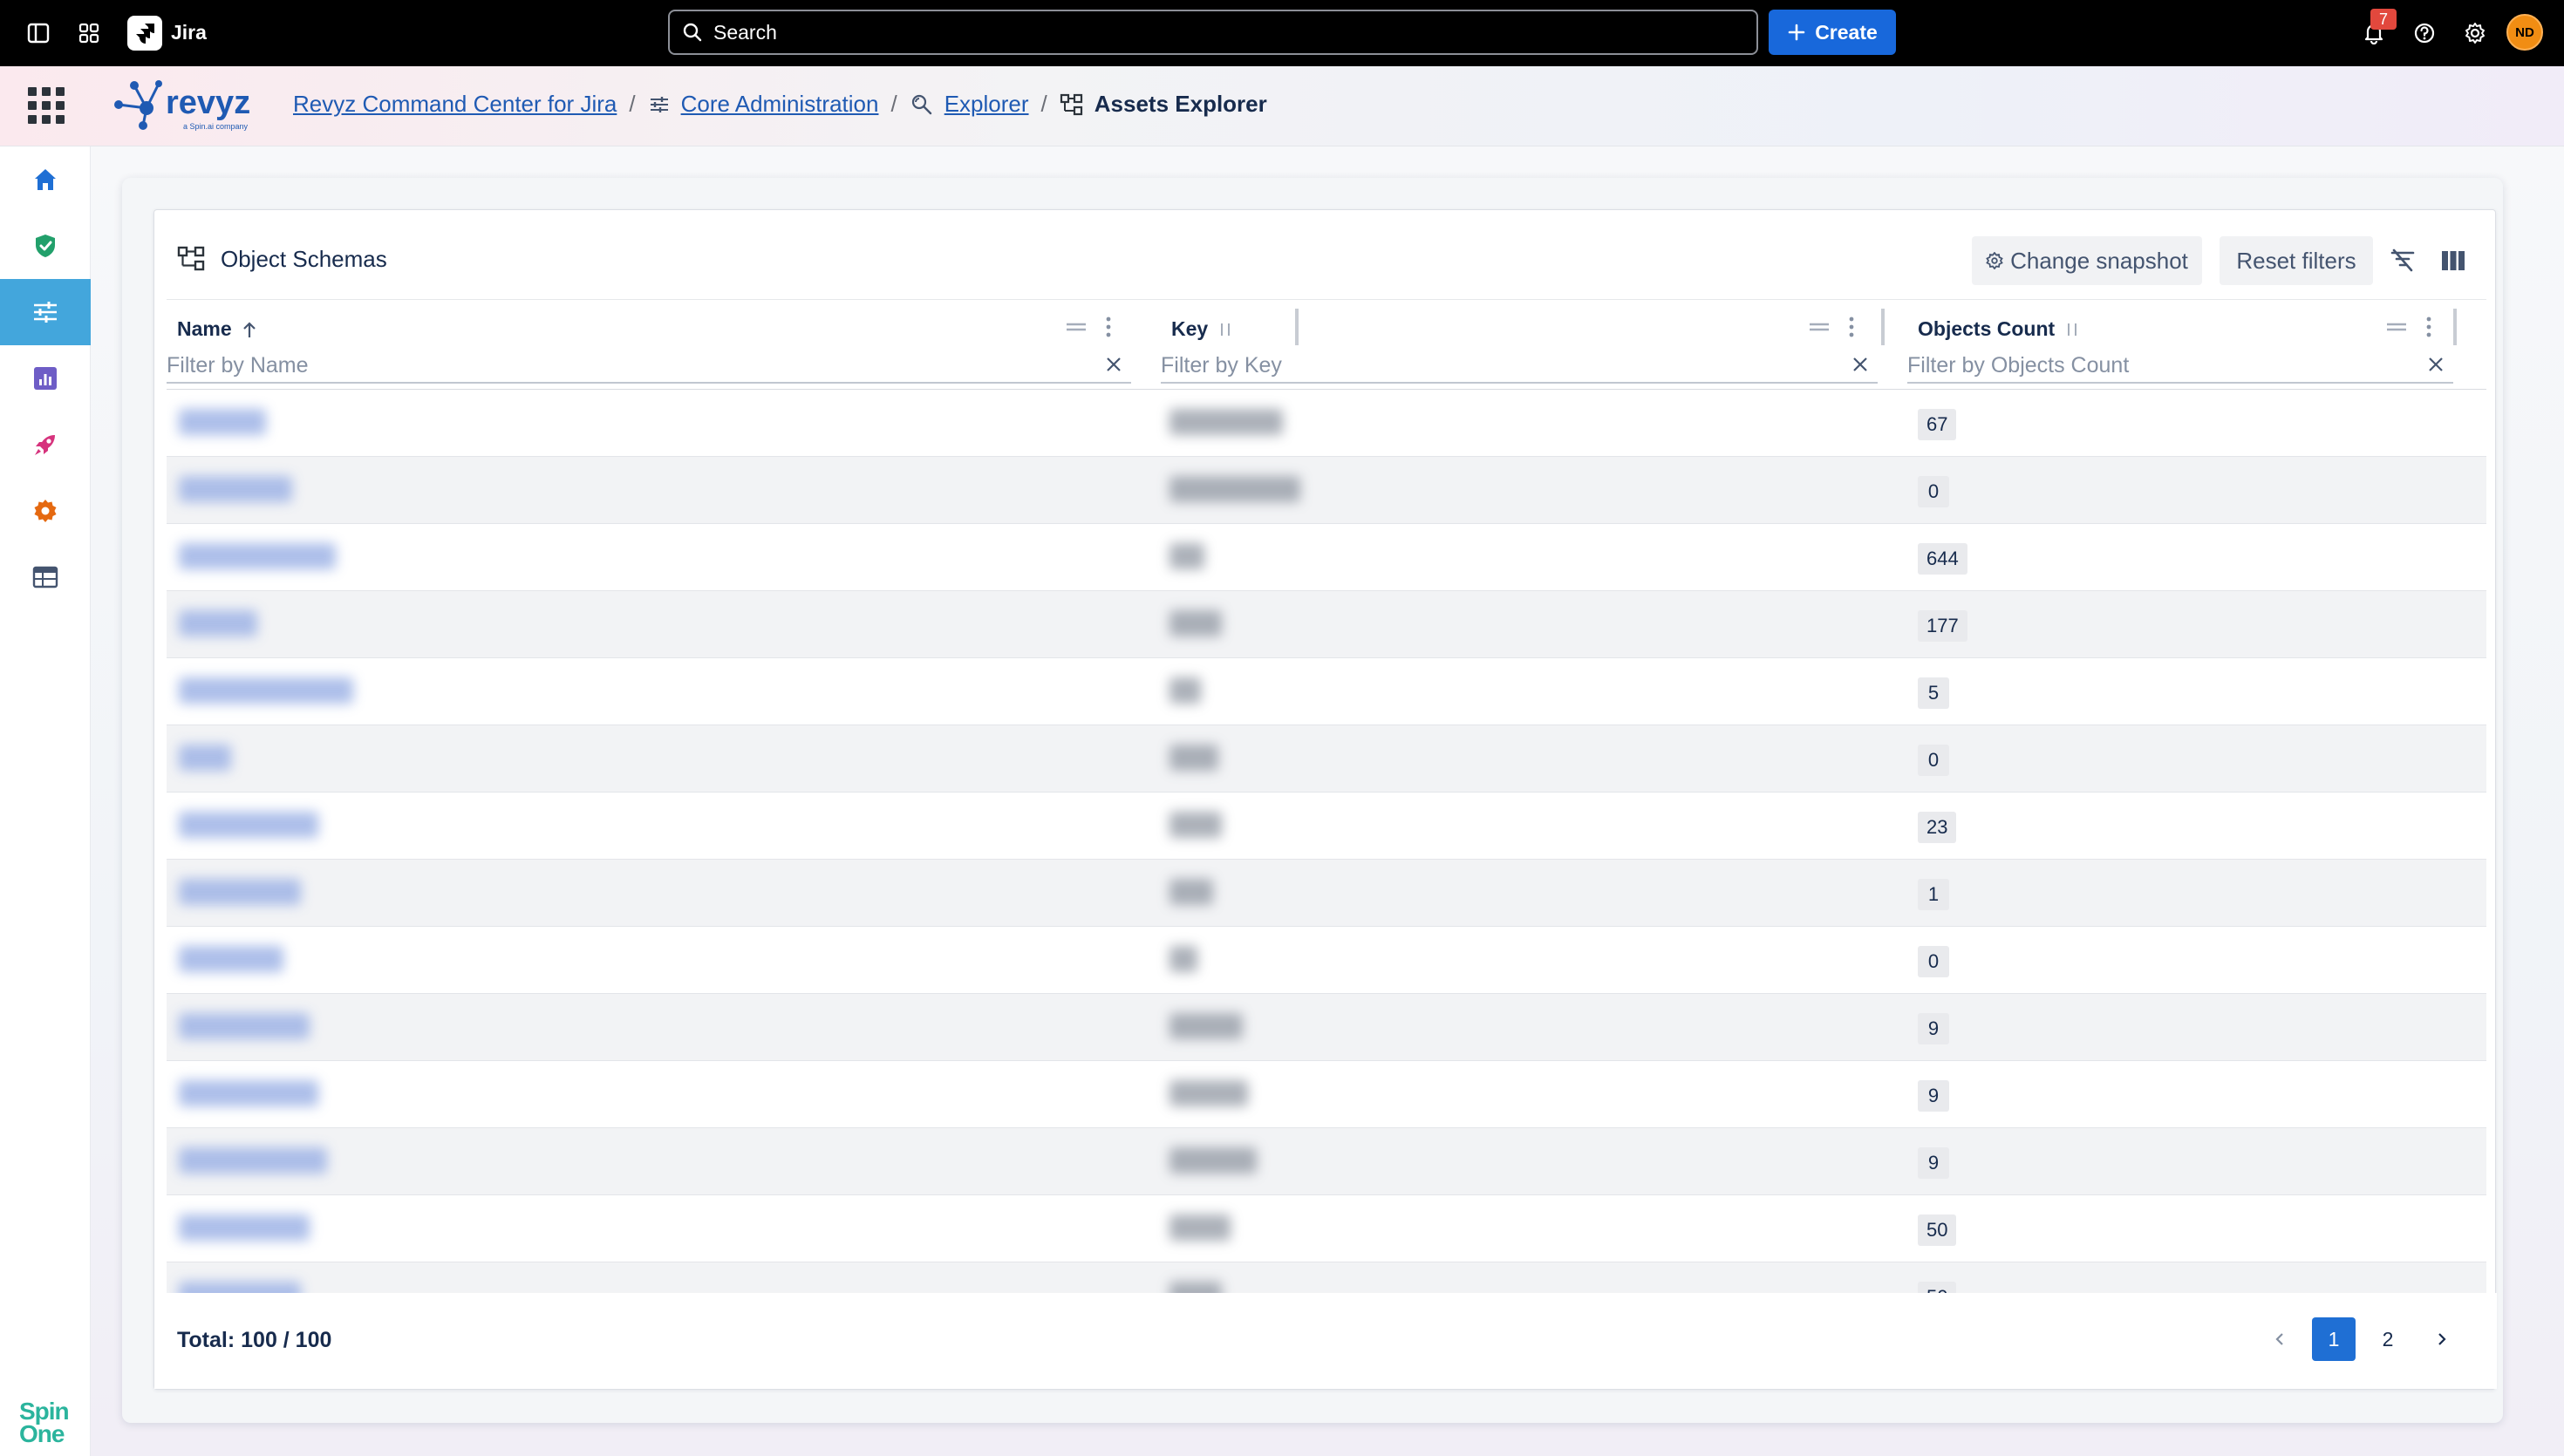 This screenshot has height=1456, width=2564. Describe the element at coordinates (1846, 32) in the screenshot. I see `create-button-label: Create` at that location.